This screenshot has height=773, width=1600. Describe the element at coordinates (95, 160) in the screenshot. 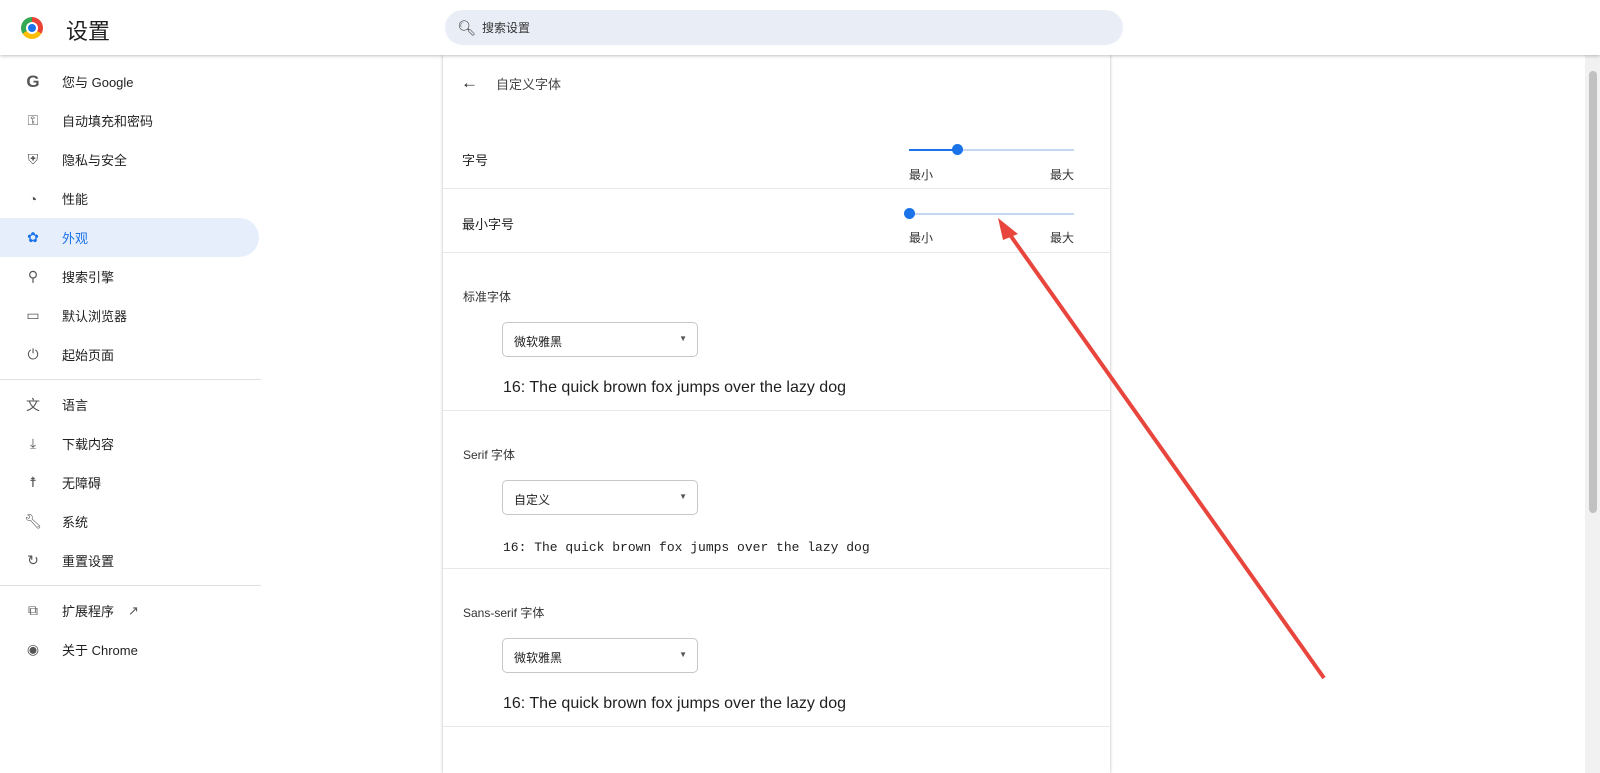

I see `sidebar-item-label: 隐私与安全` at that location.